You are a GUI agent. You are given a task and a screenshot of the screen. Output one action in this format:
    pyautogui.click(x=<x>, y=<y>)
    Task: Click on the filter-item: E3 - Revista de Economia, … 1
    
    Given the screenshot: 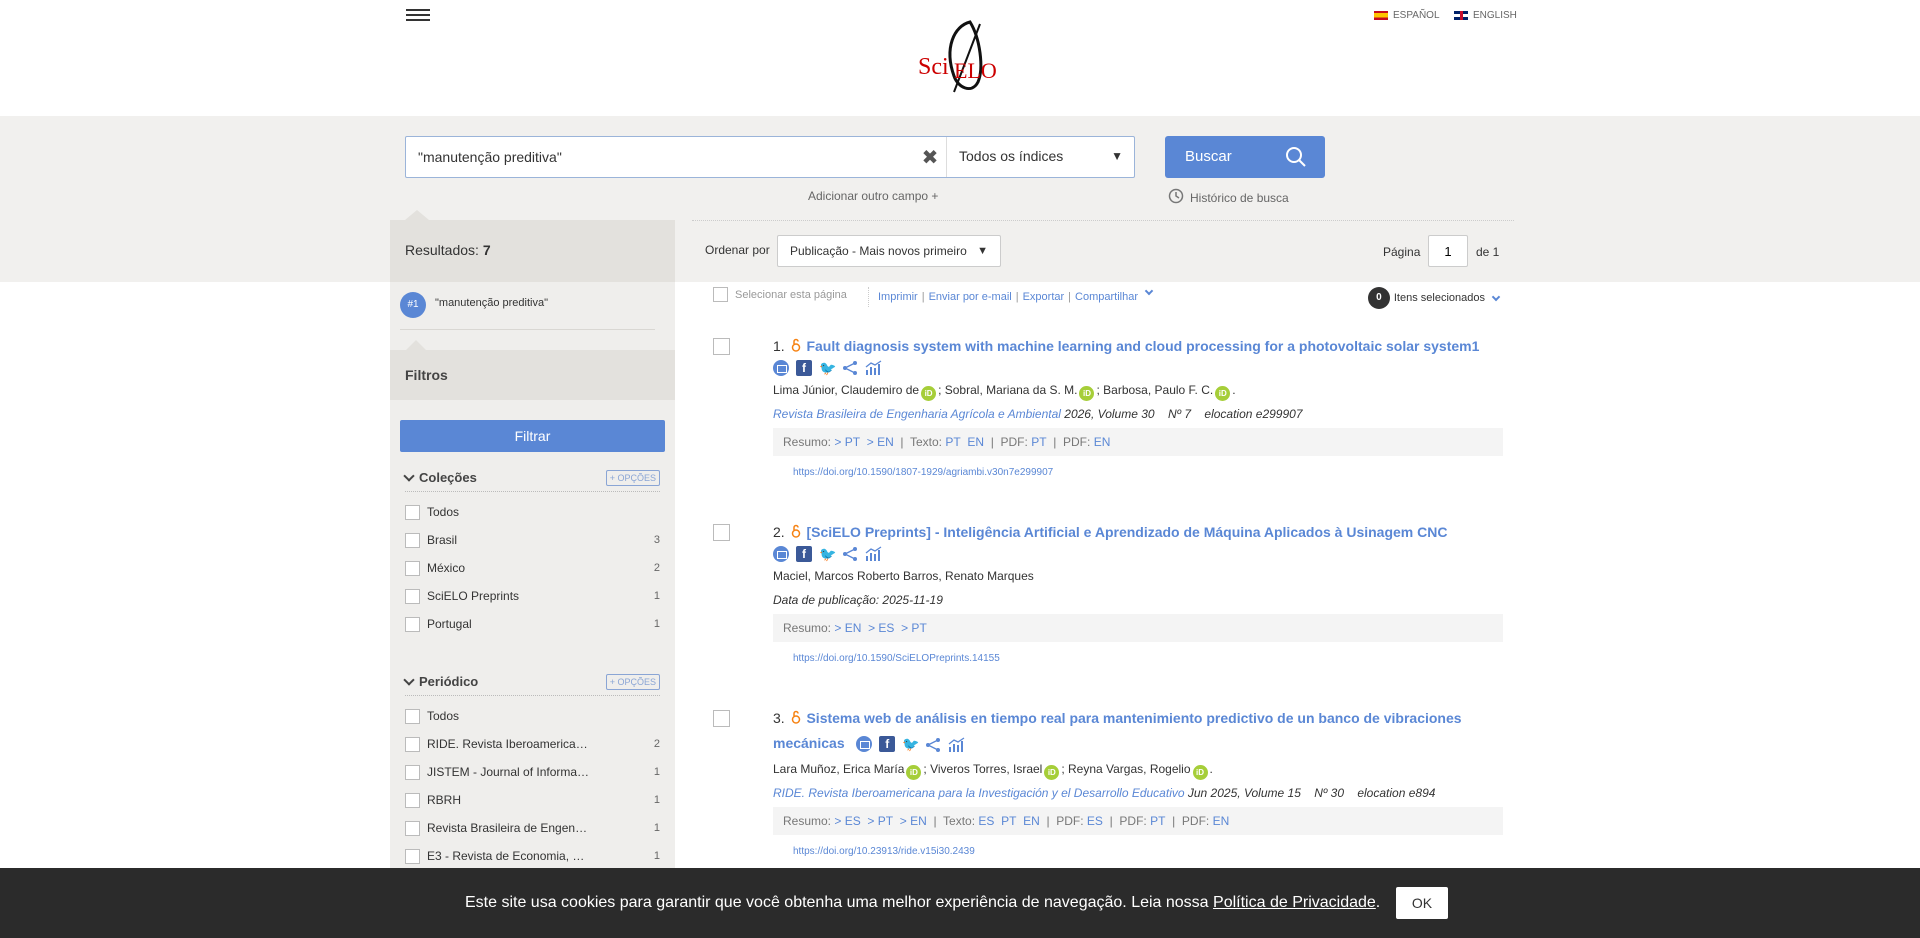 What is the action you would take?
    pyautogui.click(x=532, y=856)
    